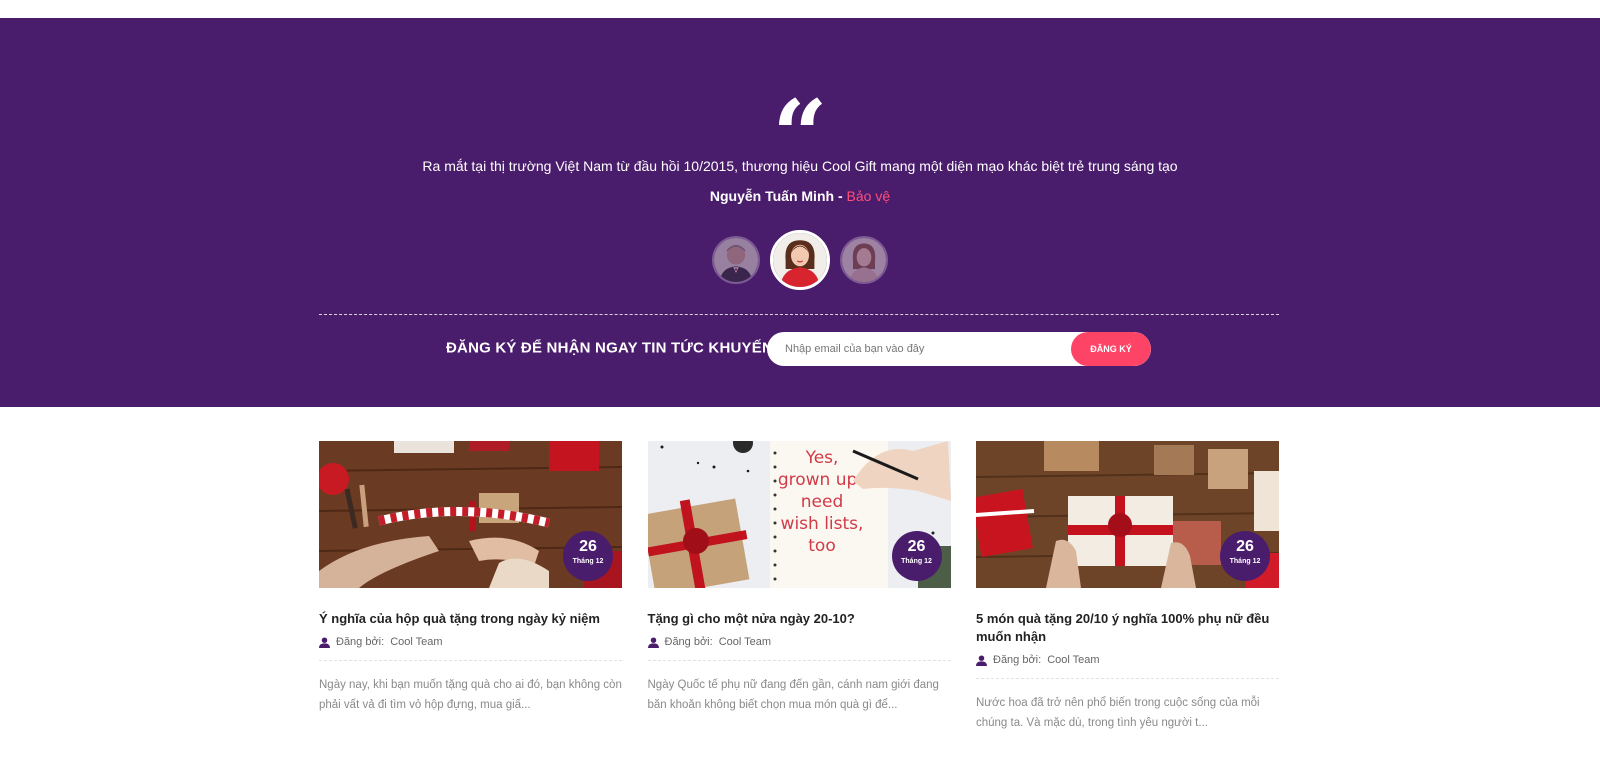  What do you see at coordinates (799, 619) in the screenshot?
I see `post-title-link: Tặng gì cho một nửa ngày 20-10?` at bounding box center [799, 619].